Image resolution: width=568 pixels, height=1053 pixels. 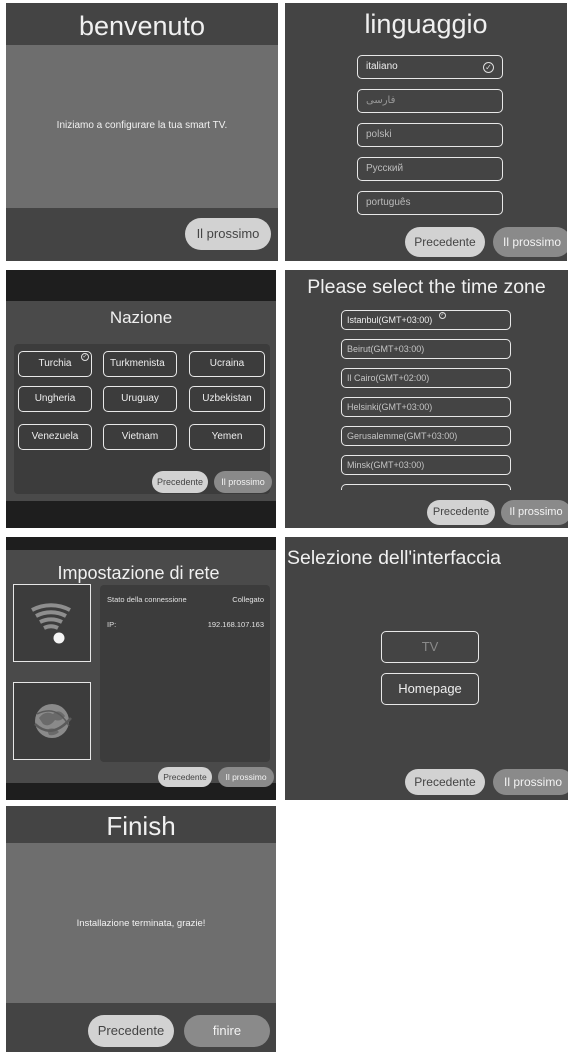 I want to click on language-prev-button: Precedente, so click(x=445, y=242).